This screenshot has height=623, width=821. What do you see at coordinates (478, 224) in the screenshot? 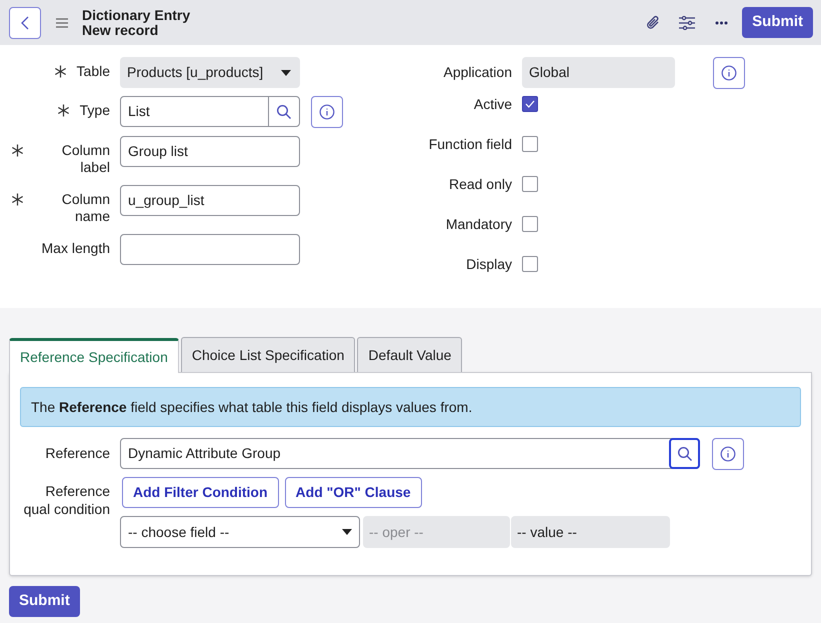
I see `field-label: Mandatory` at bounding box center [478, 224].